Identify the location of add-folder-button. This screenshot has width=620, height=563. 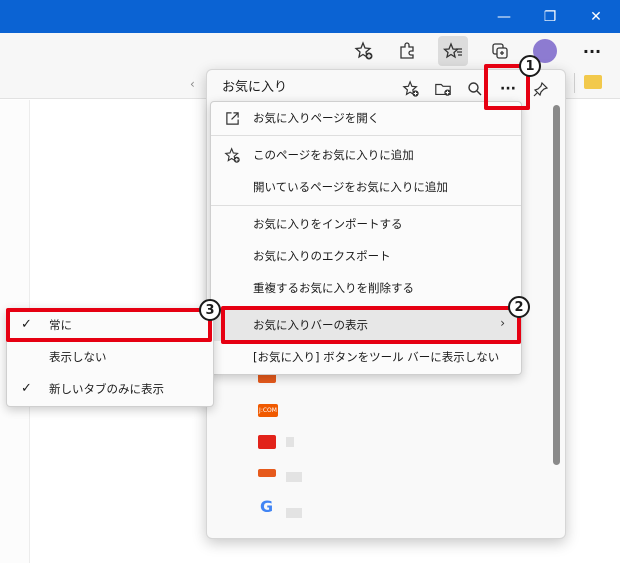
(443, 89).